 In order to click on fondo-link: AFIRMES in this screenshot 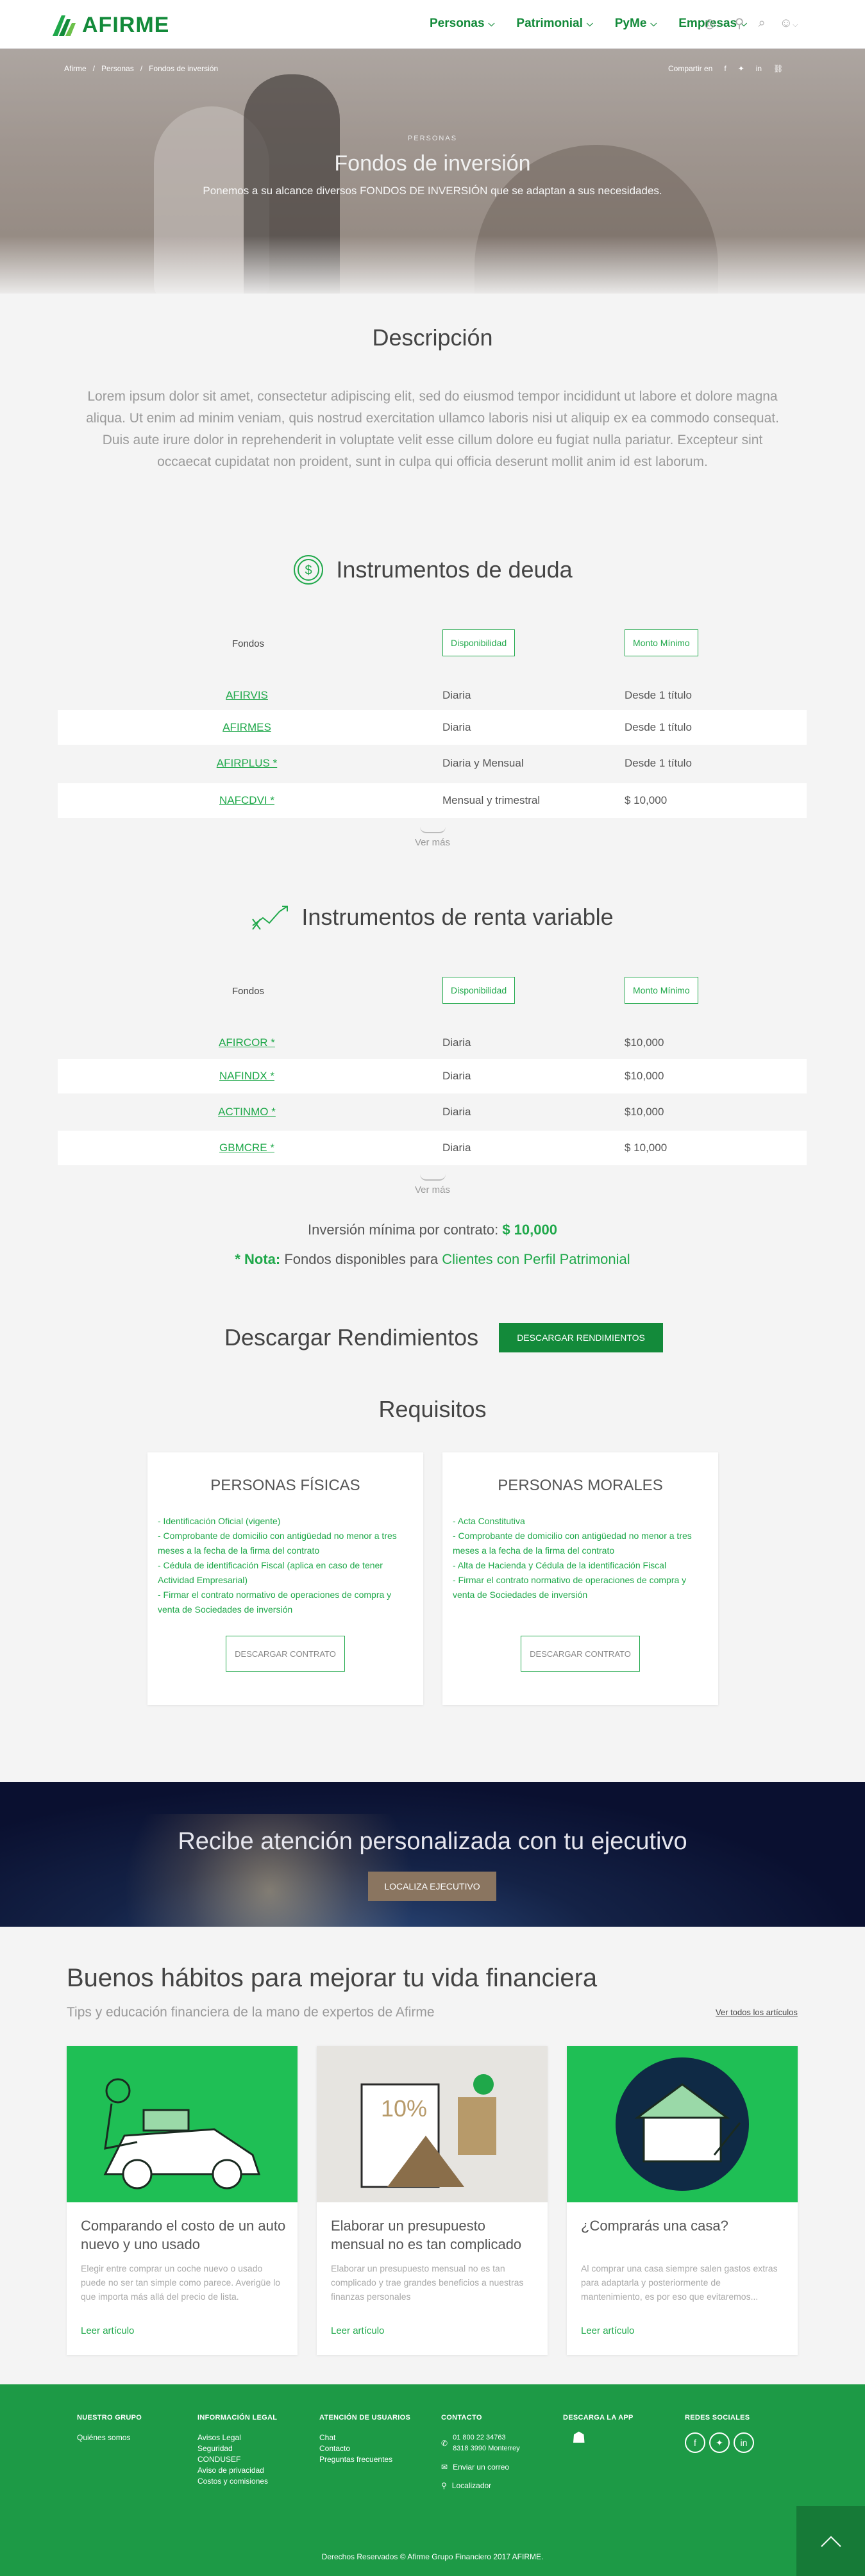, I will do `click(247, 728)`.